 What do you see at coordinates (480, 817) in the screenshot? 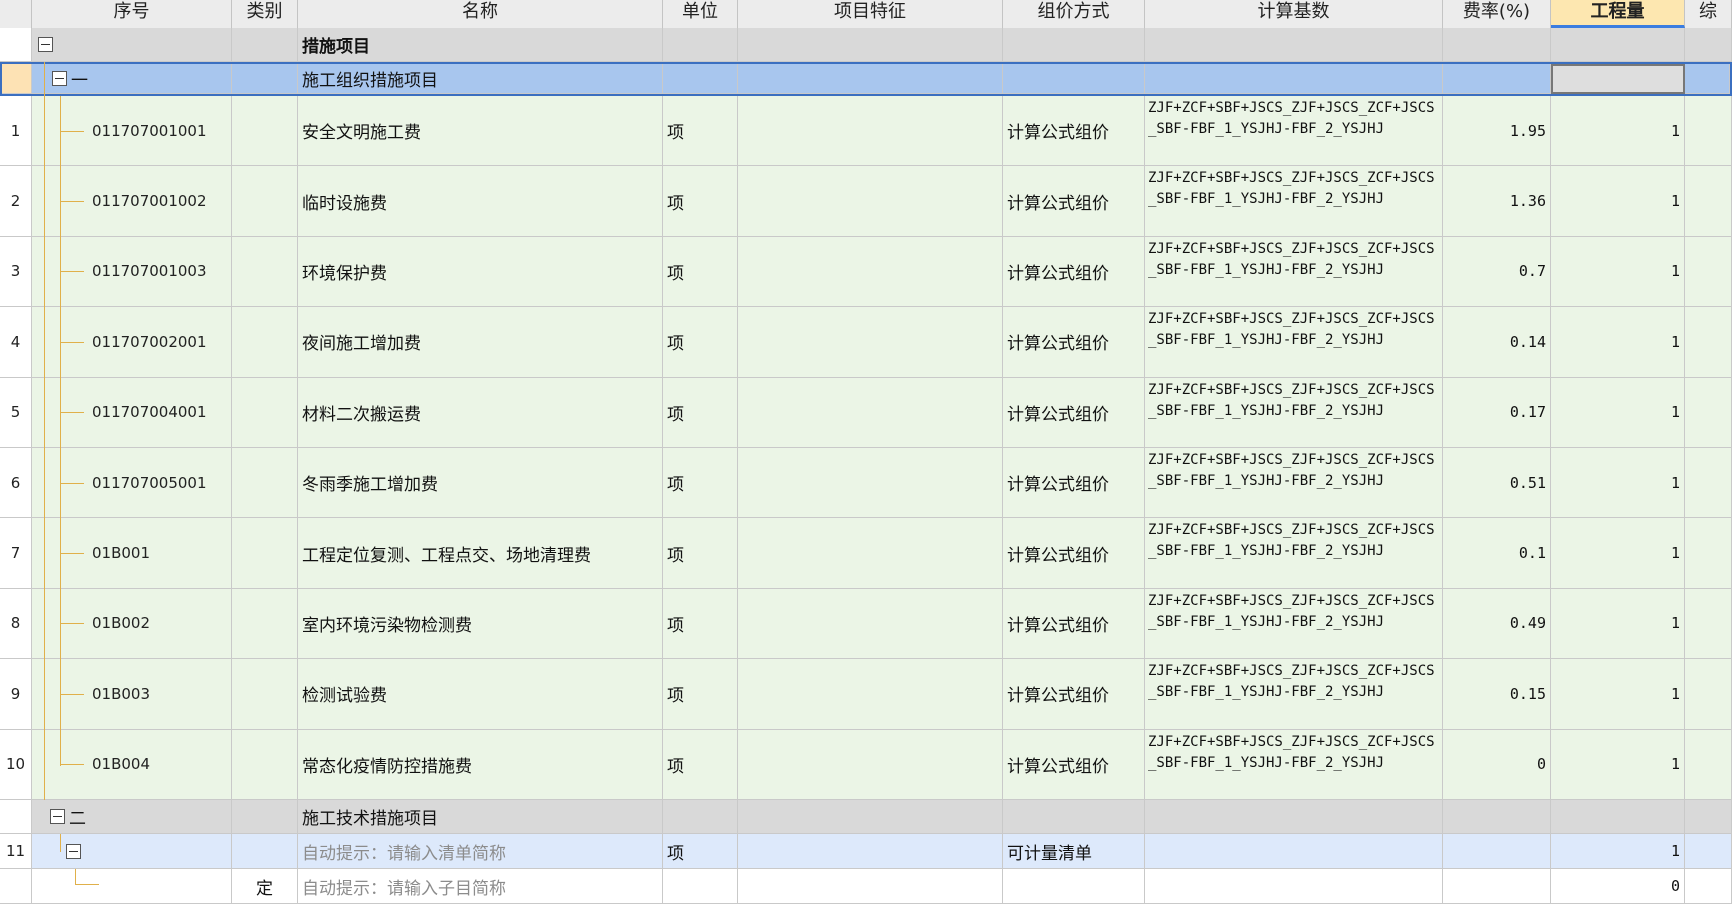
I see `name-cell: 施工技术措施项目` at bounding box center [480, 817].